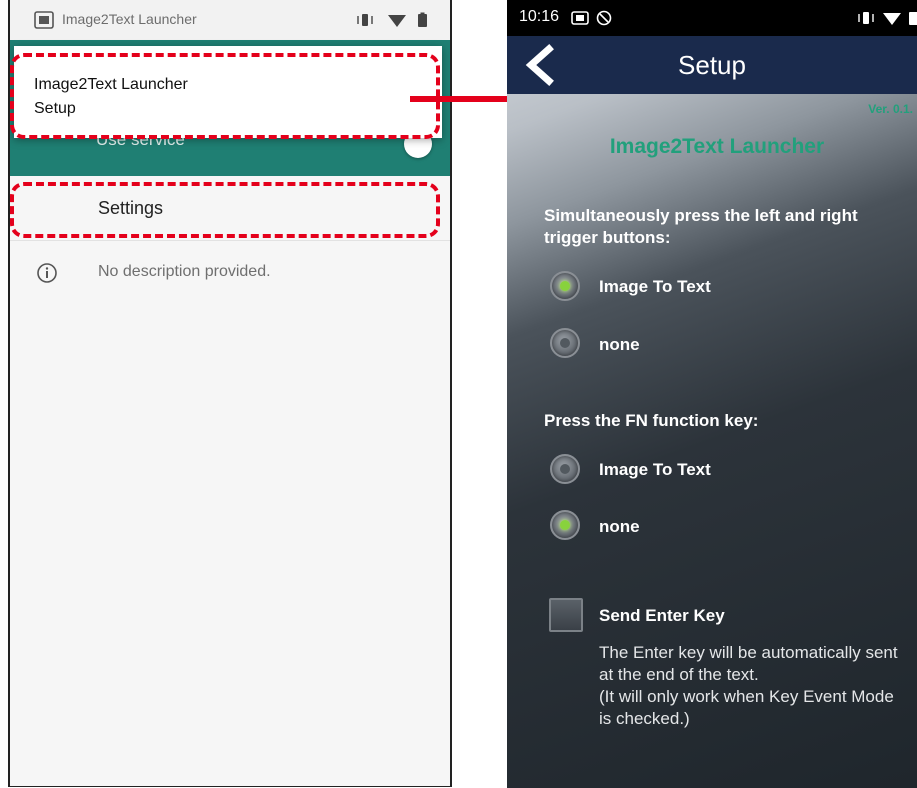 The image size is (917, 788). I want to click on description-text: No description provided., so click(184, 271).